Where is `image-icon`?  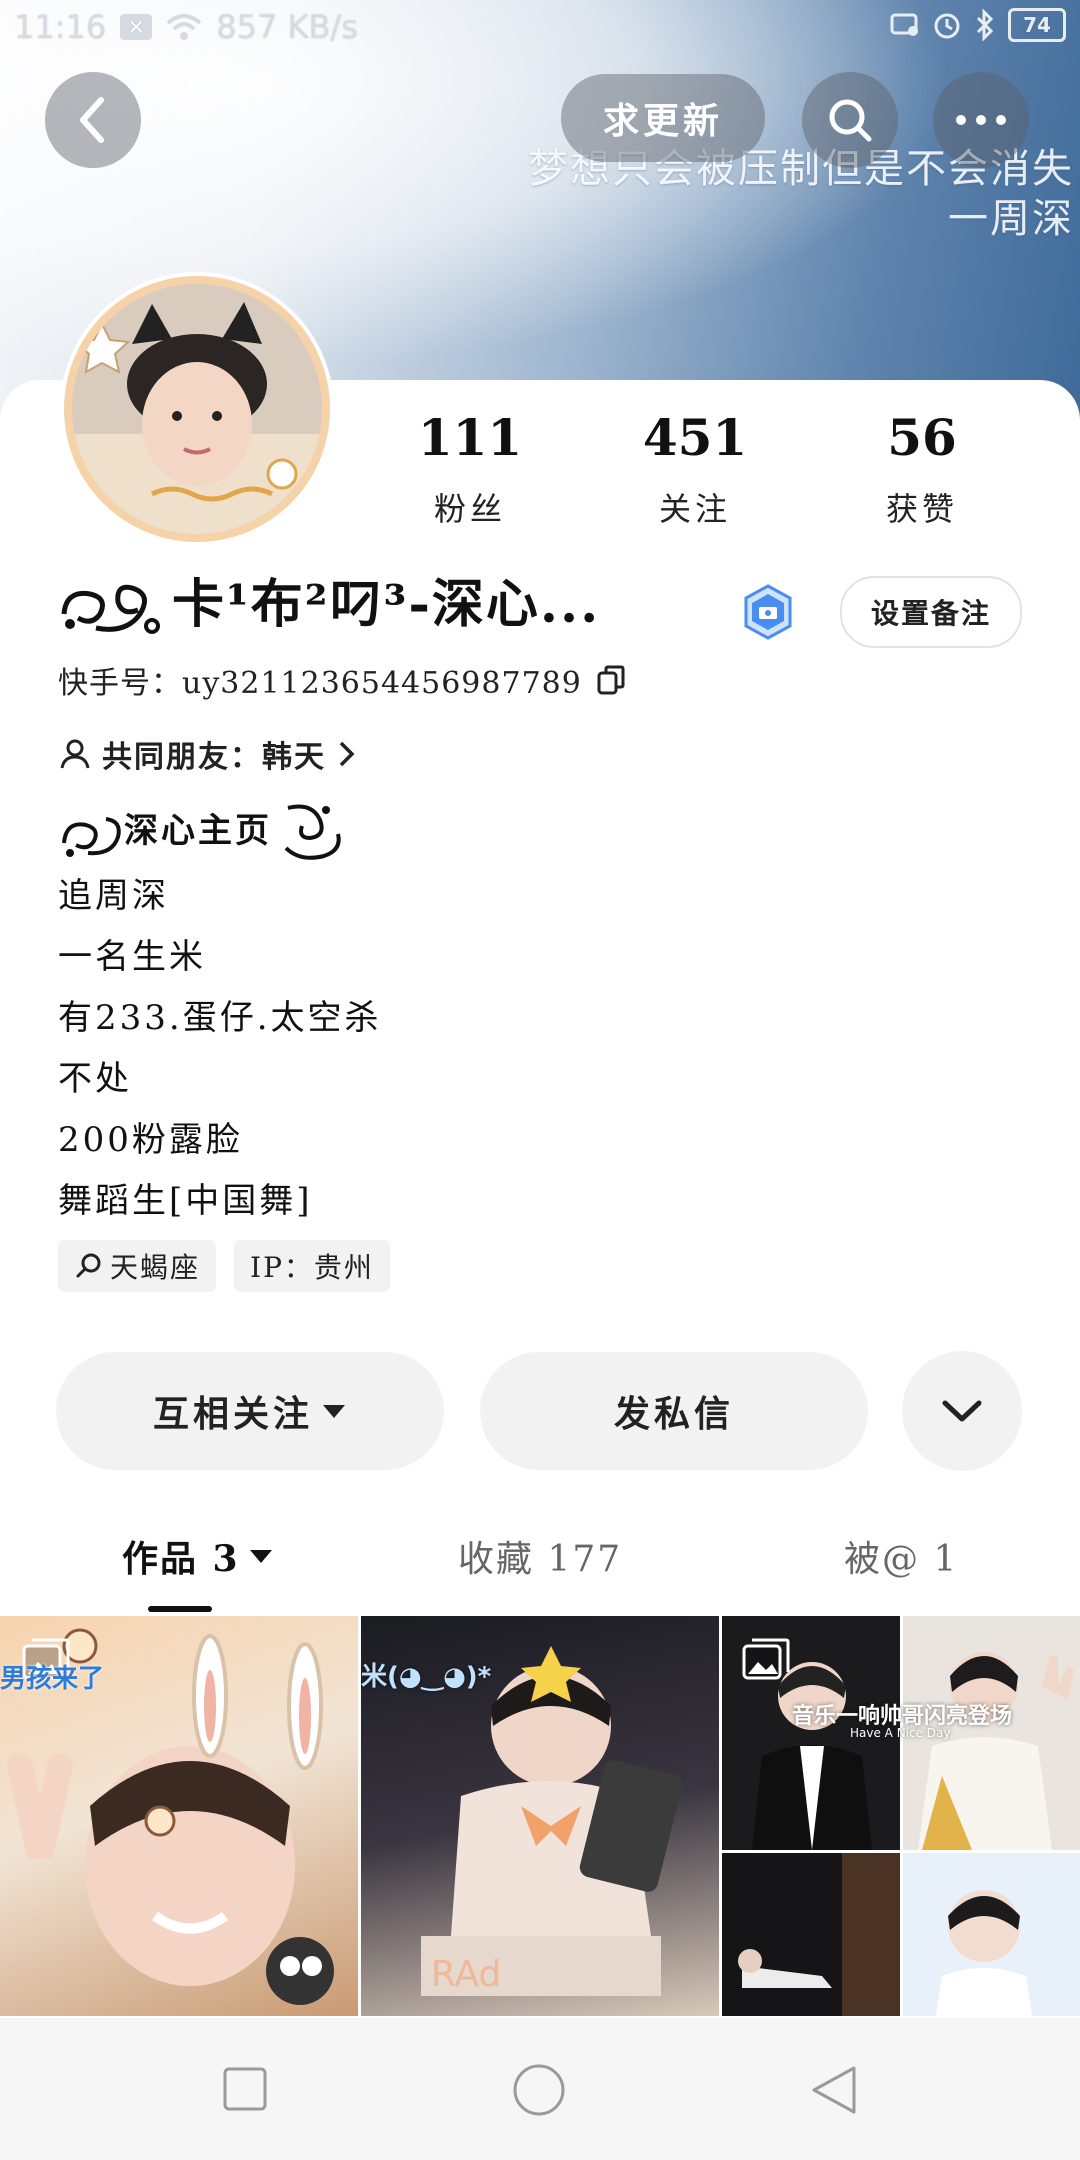
image-icon is located at coordinates (766, 1659).